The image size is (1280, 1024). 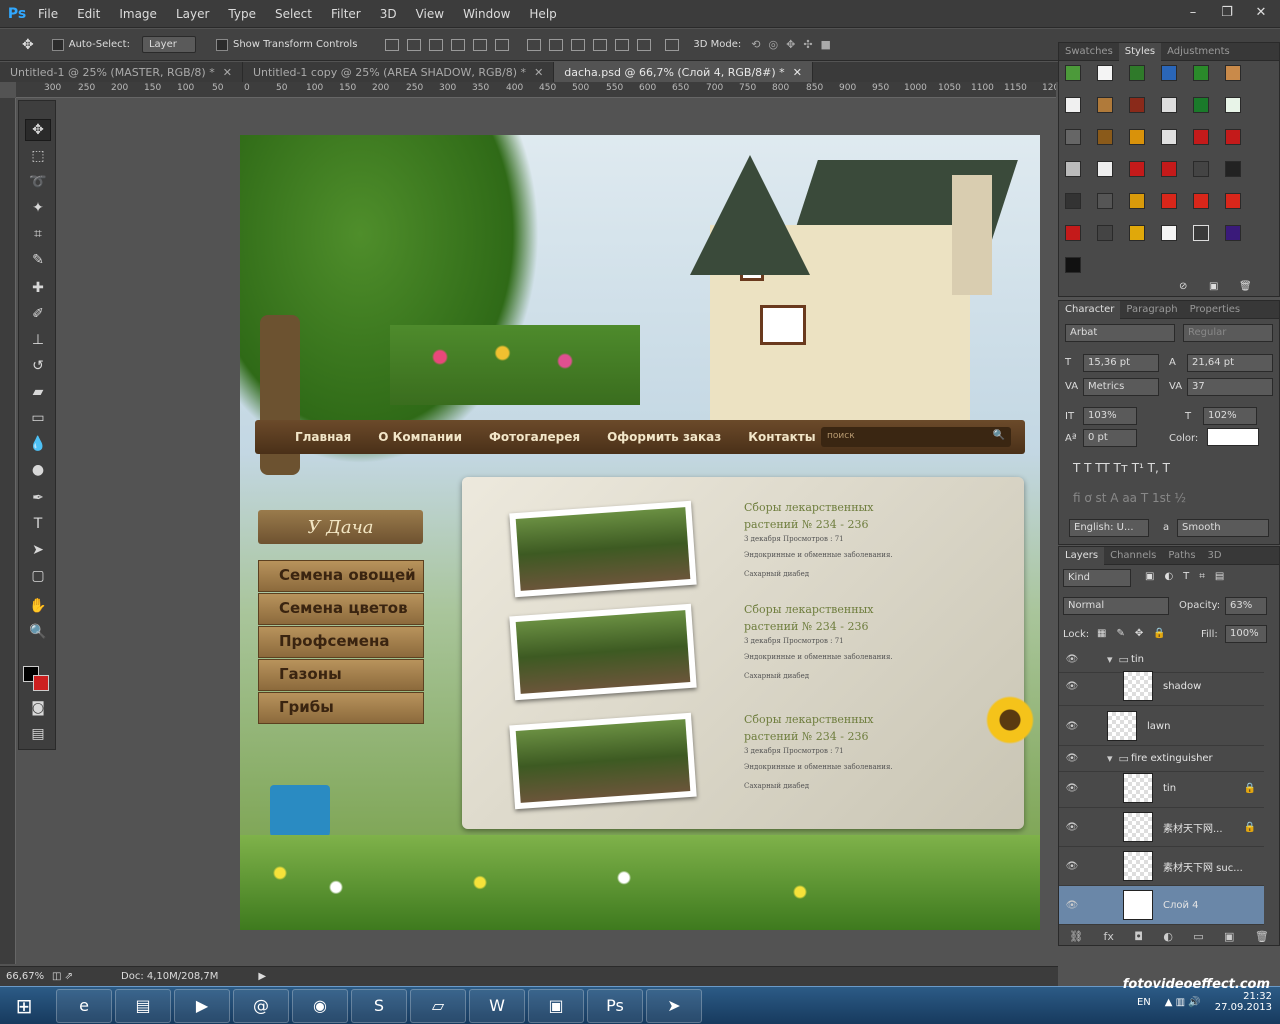 What do you see at coordinates (1230, 416) in the screenshot?
I see `horizontal-scale-field: 102%` at bounding box center [1230, 416].